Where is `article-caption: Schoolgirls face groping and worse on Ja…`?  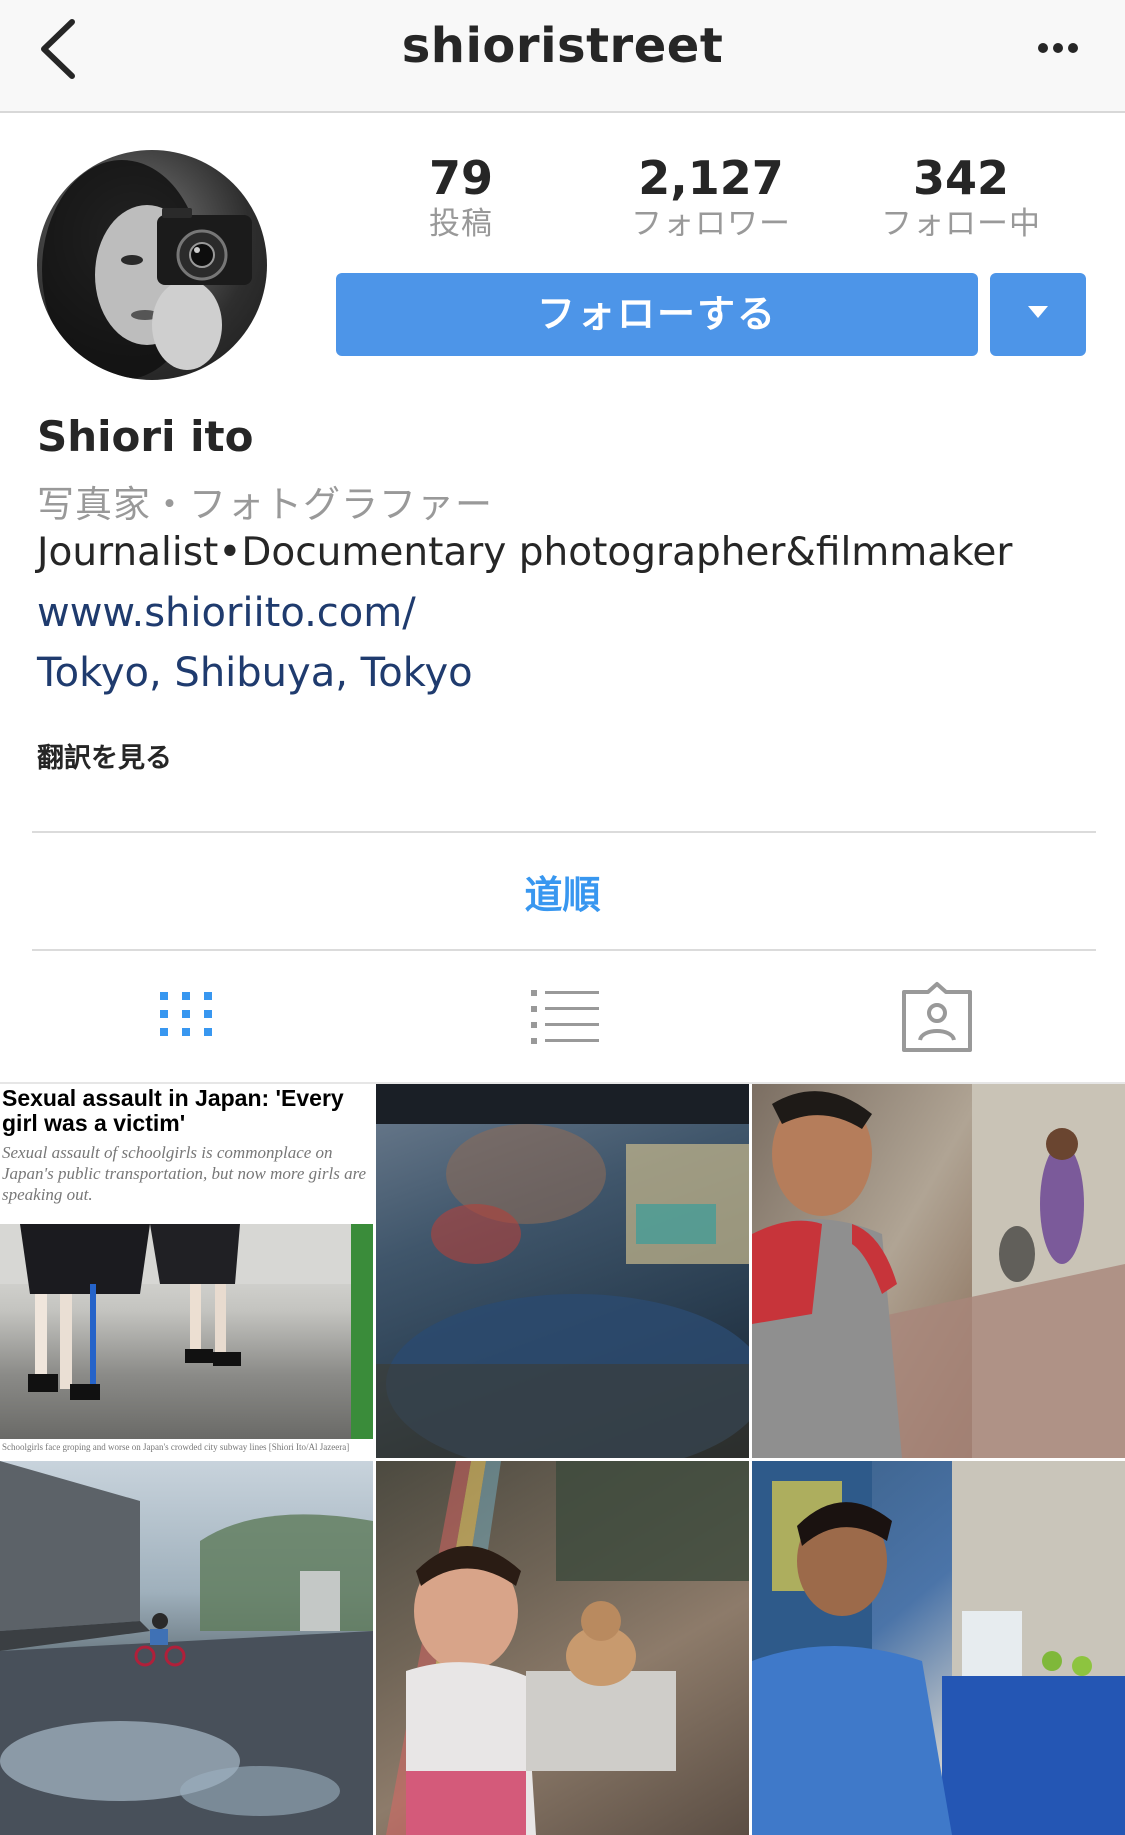
article-caption: Schoolgirls face groping and worse on Ja… is located at coordinates (176, 1447).